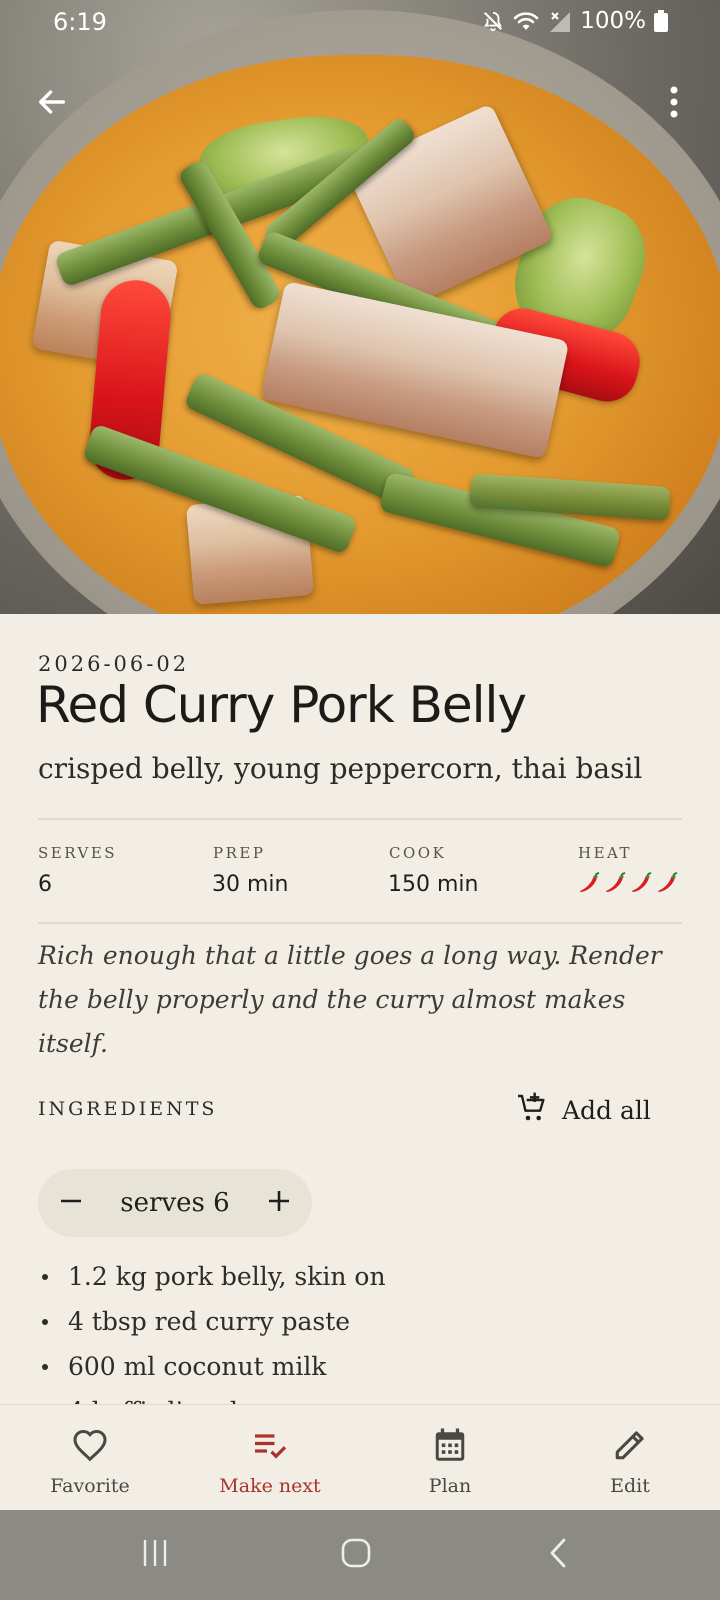 This screenshot has width=720, height=1600. I want to click on minus-icon, so click(71, 1203).